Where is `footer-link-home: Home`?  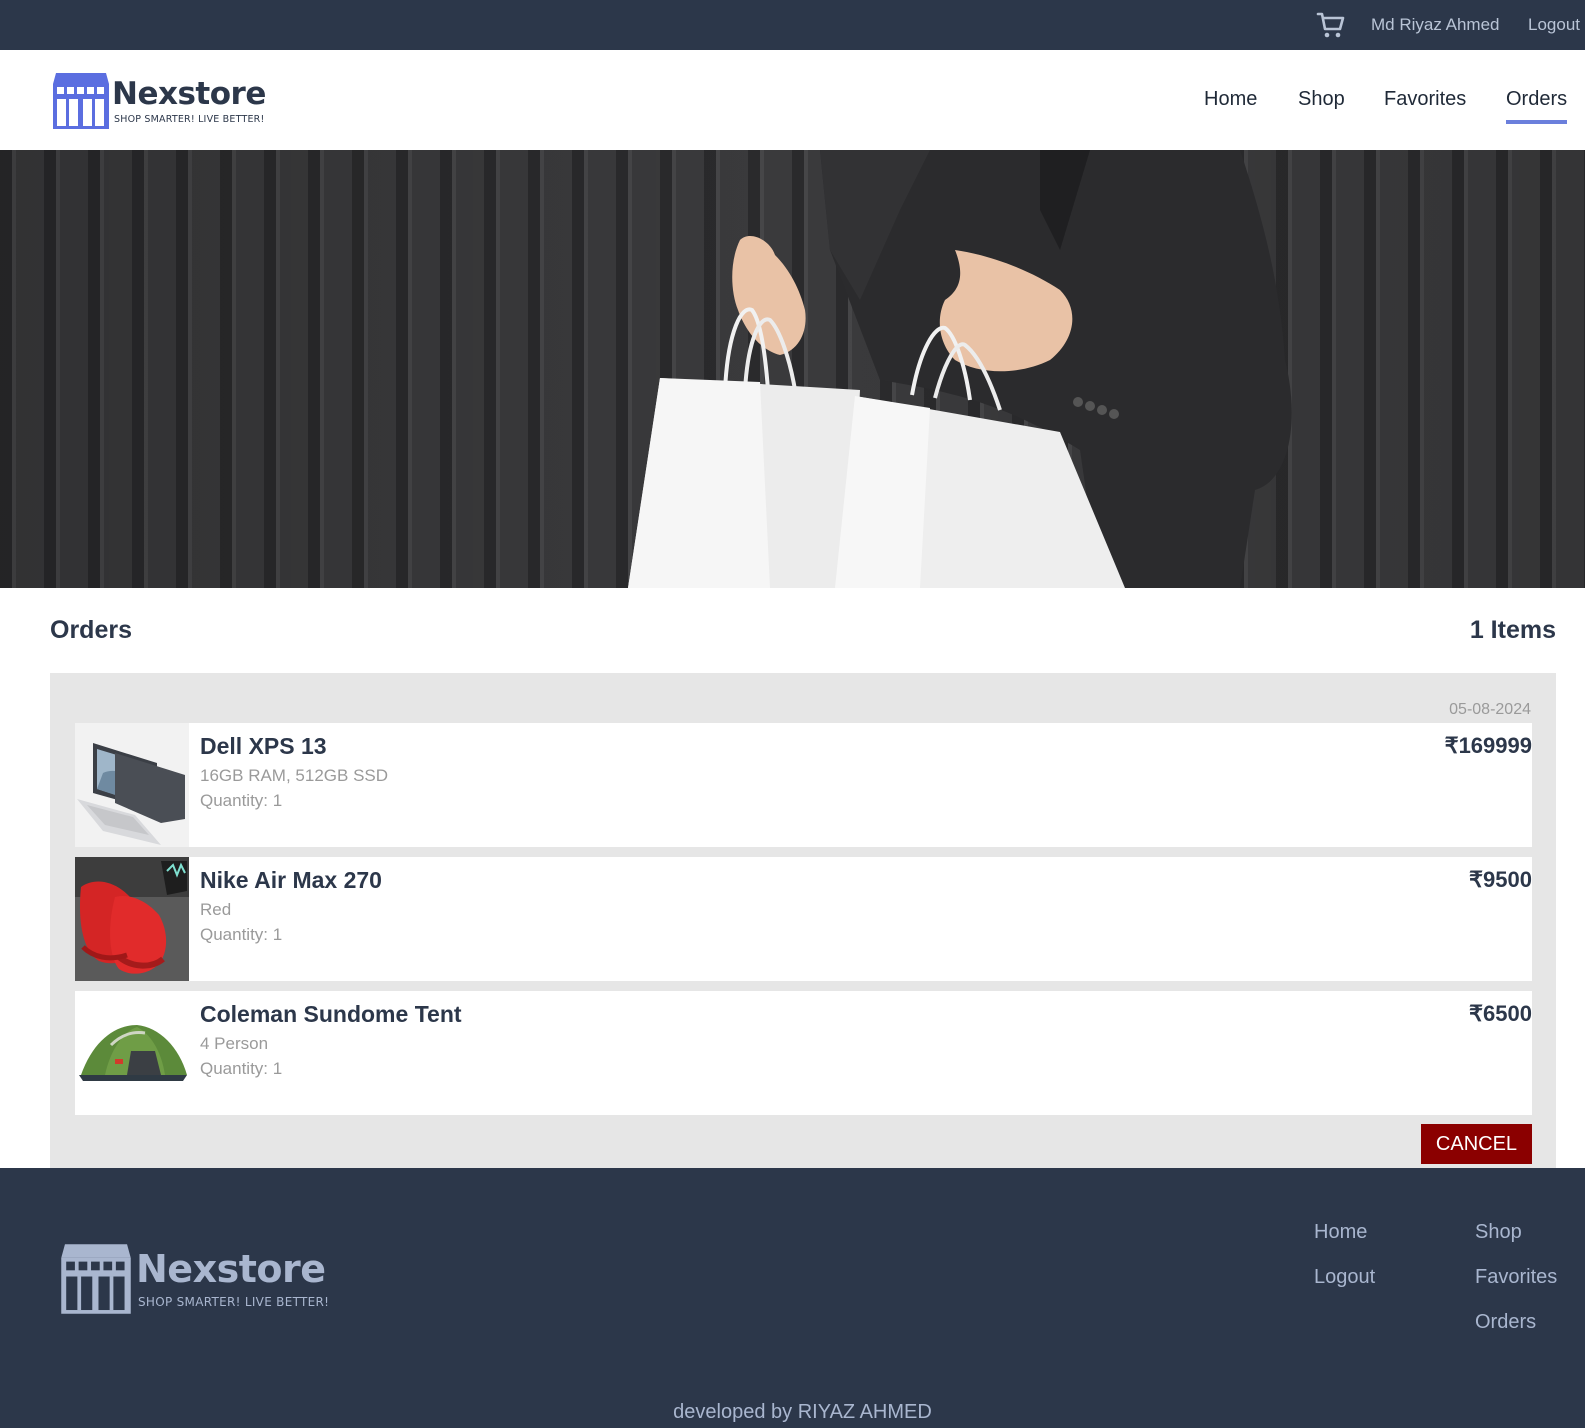
footer-link-home: Home is located at coordinates (1340, 1232).